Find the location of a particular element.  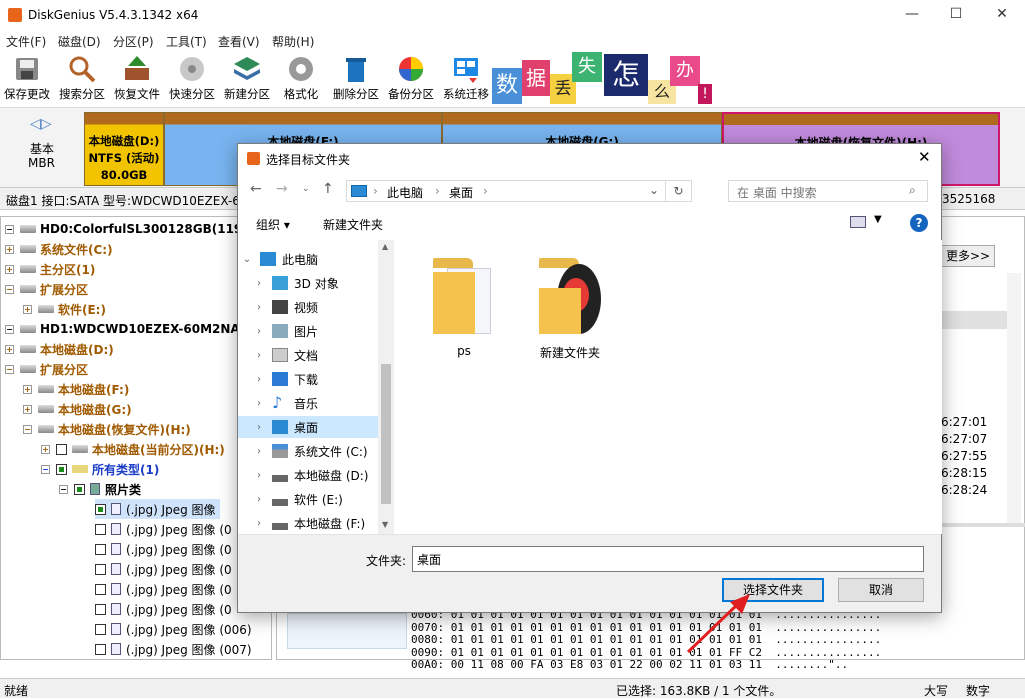

back-icon: ← is located at coordinates (256, 189).